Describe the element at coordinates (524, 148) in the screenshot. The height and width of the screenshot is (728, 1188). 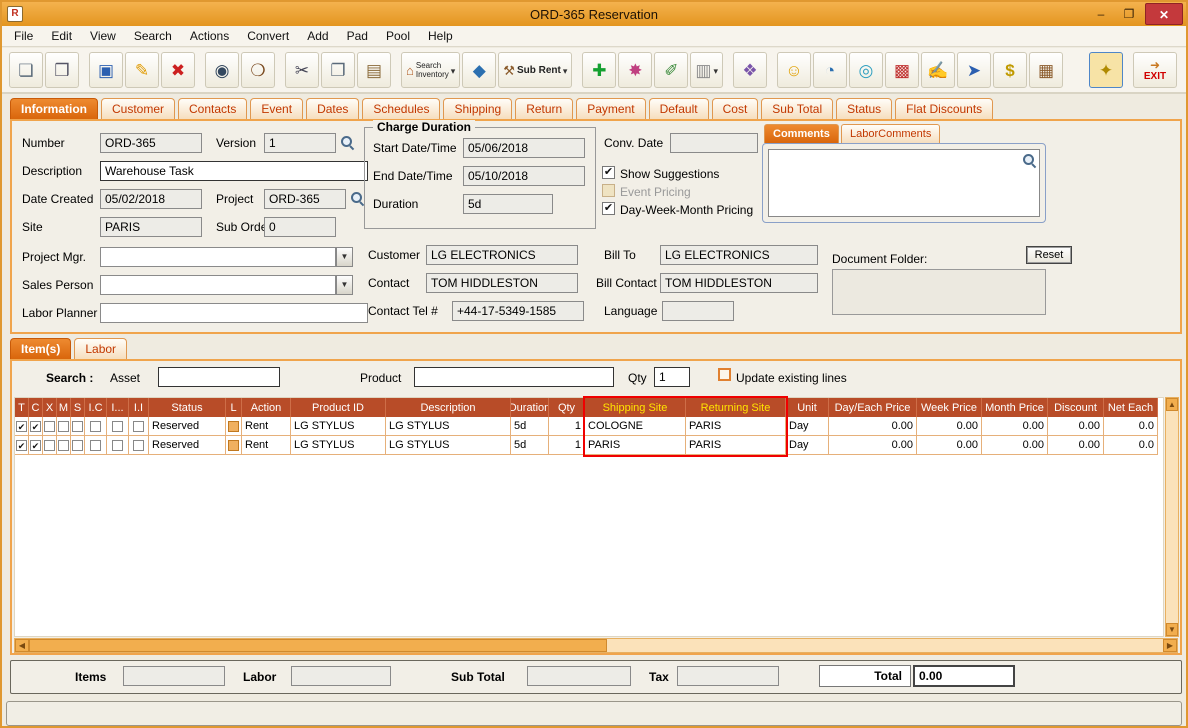
I see `start-date-field: 05/06/2018` at that location.